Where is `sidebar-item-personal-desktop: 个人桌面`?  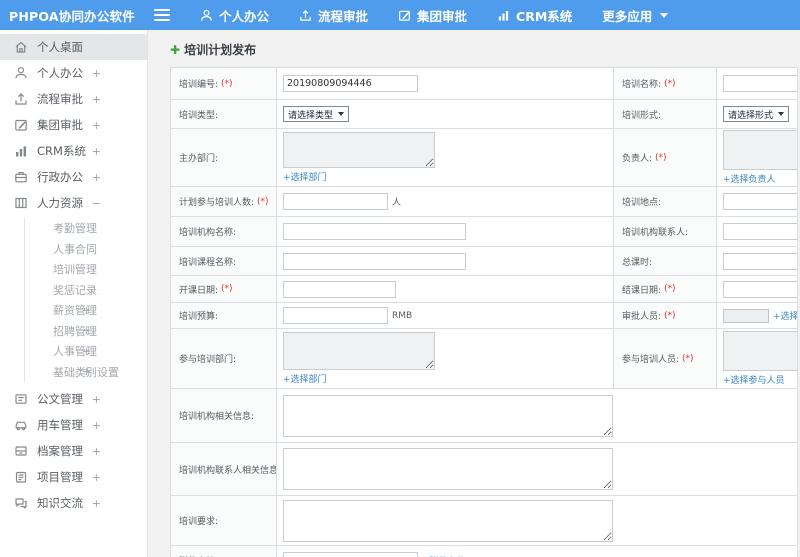 sidebar-item-personal-desktop: 个人桌面 is located at coordinates (73, 47).